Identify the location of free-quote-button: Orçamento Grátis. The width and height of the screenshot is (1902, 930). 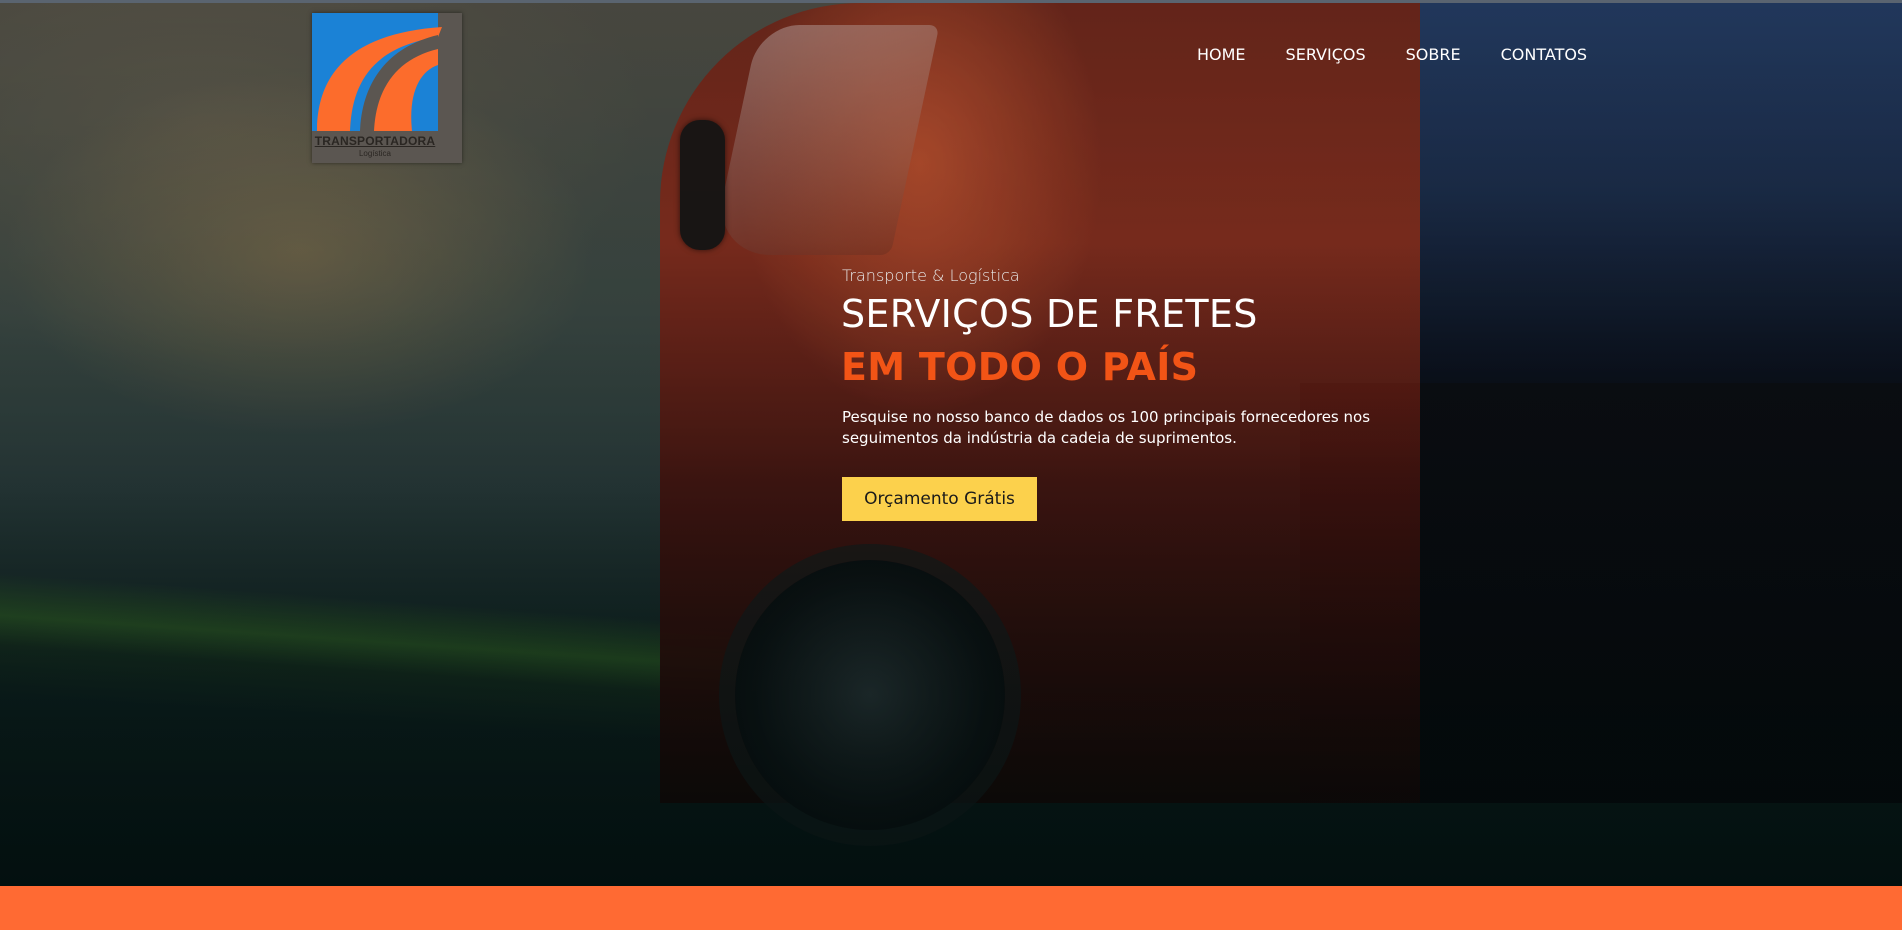
(939, 499).